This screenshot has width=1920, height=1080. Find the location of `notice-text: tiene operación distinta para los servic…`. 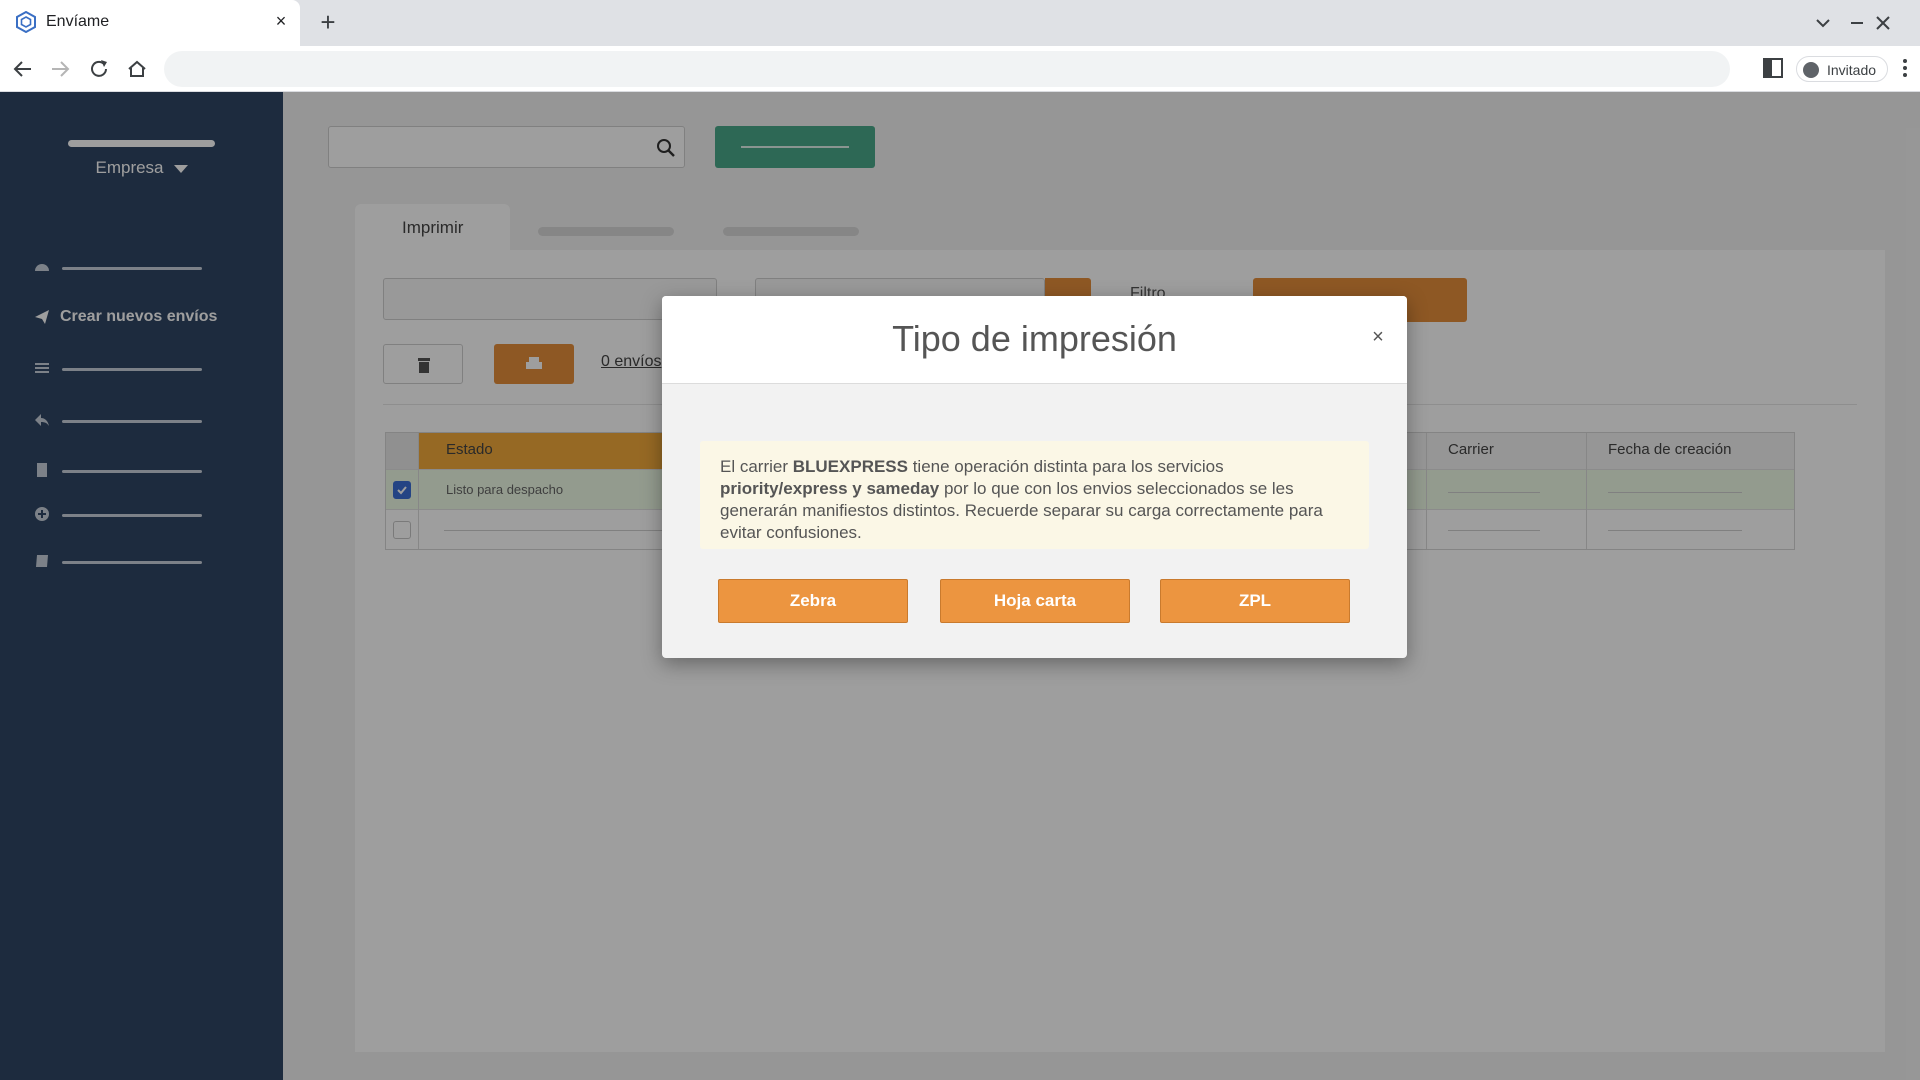

notice-text: tiene operación distinta para los servic… is located at coordinates (1065, 466).